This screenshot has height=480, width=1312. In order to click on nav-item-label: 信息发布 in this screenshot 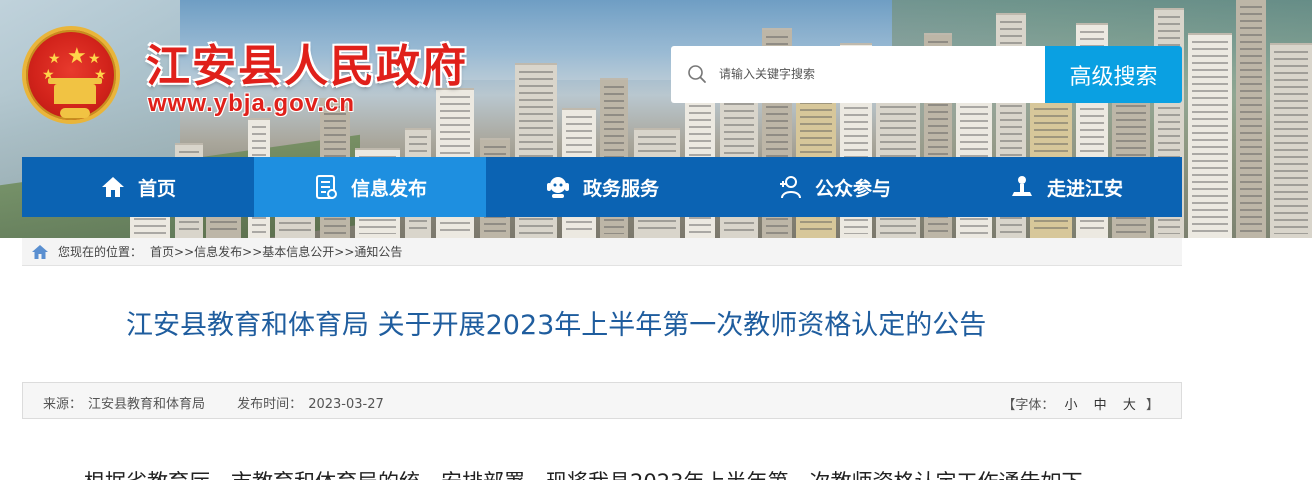, I will do `click(388, 188)`.